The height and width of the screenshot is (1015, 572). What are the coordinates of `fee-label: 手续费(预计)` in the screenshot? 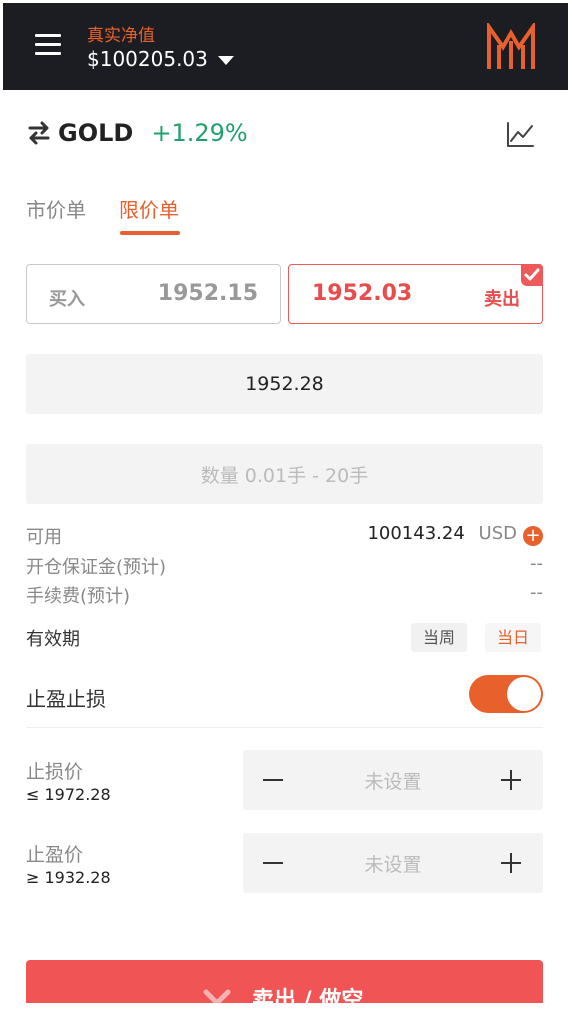 It's located at (78, 596).